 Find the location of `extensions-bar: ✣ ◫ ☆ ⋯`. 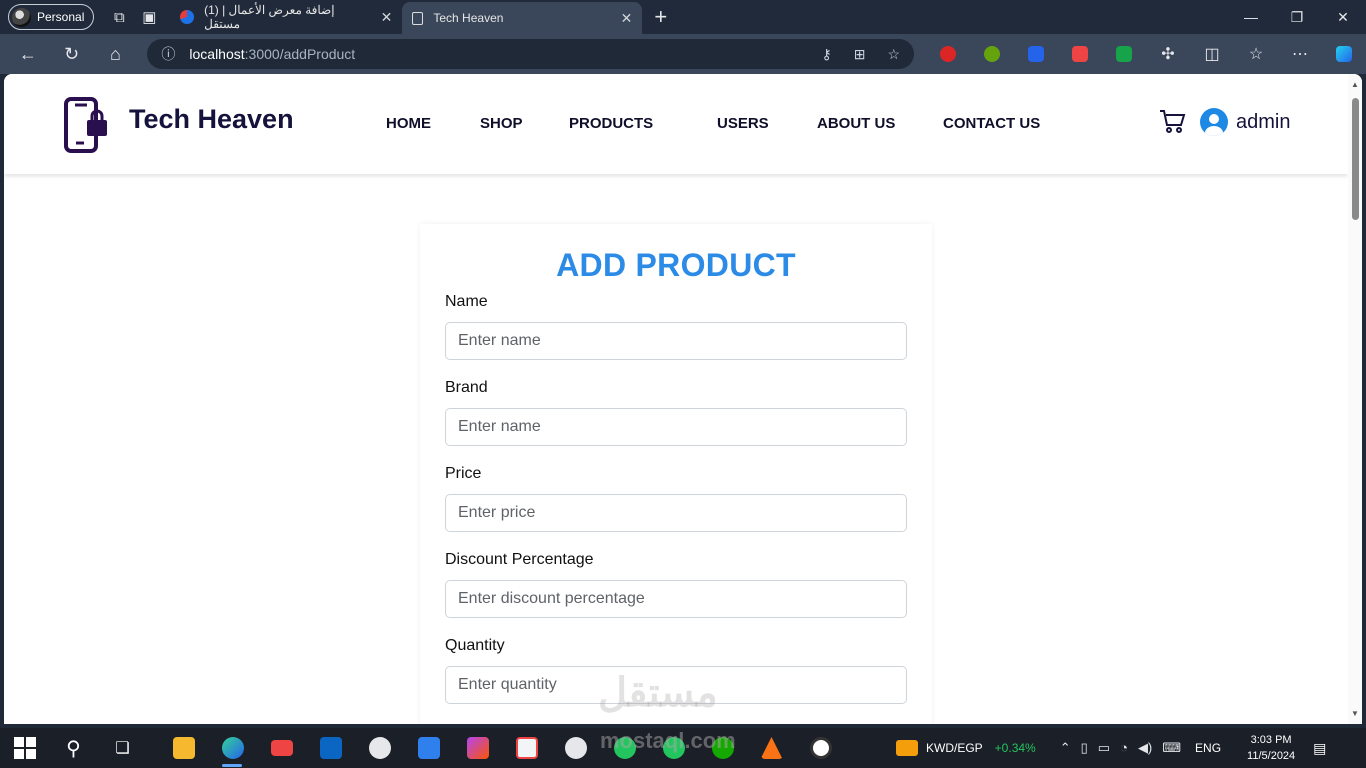

extensions-bar: ✣ ◫ ☆ ⋯ is located at coordinates (1146, 54).